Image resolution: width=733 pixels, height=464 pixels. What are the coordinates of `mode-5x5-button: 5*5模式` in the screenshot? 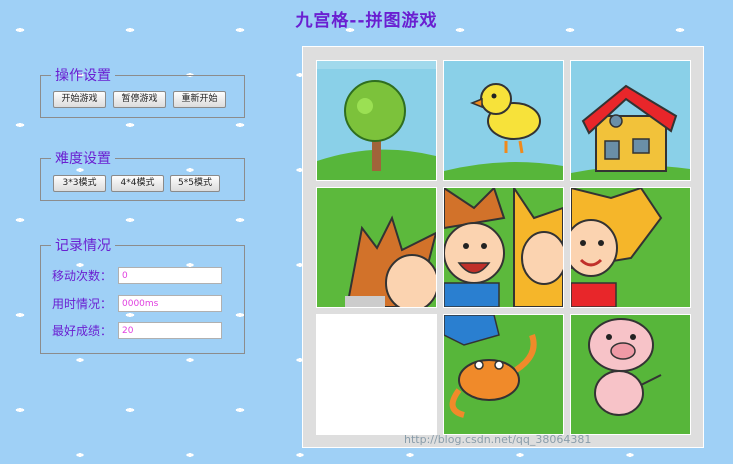 It's located at (195, 183).